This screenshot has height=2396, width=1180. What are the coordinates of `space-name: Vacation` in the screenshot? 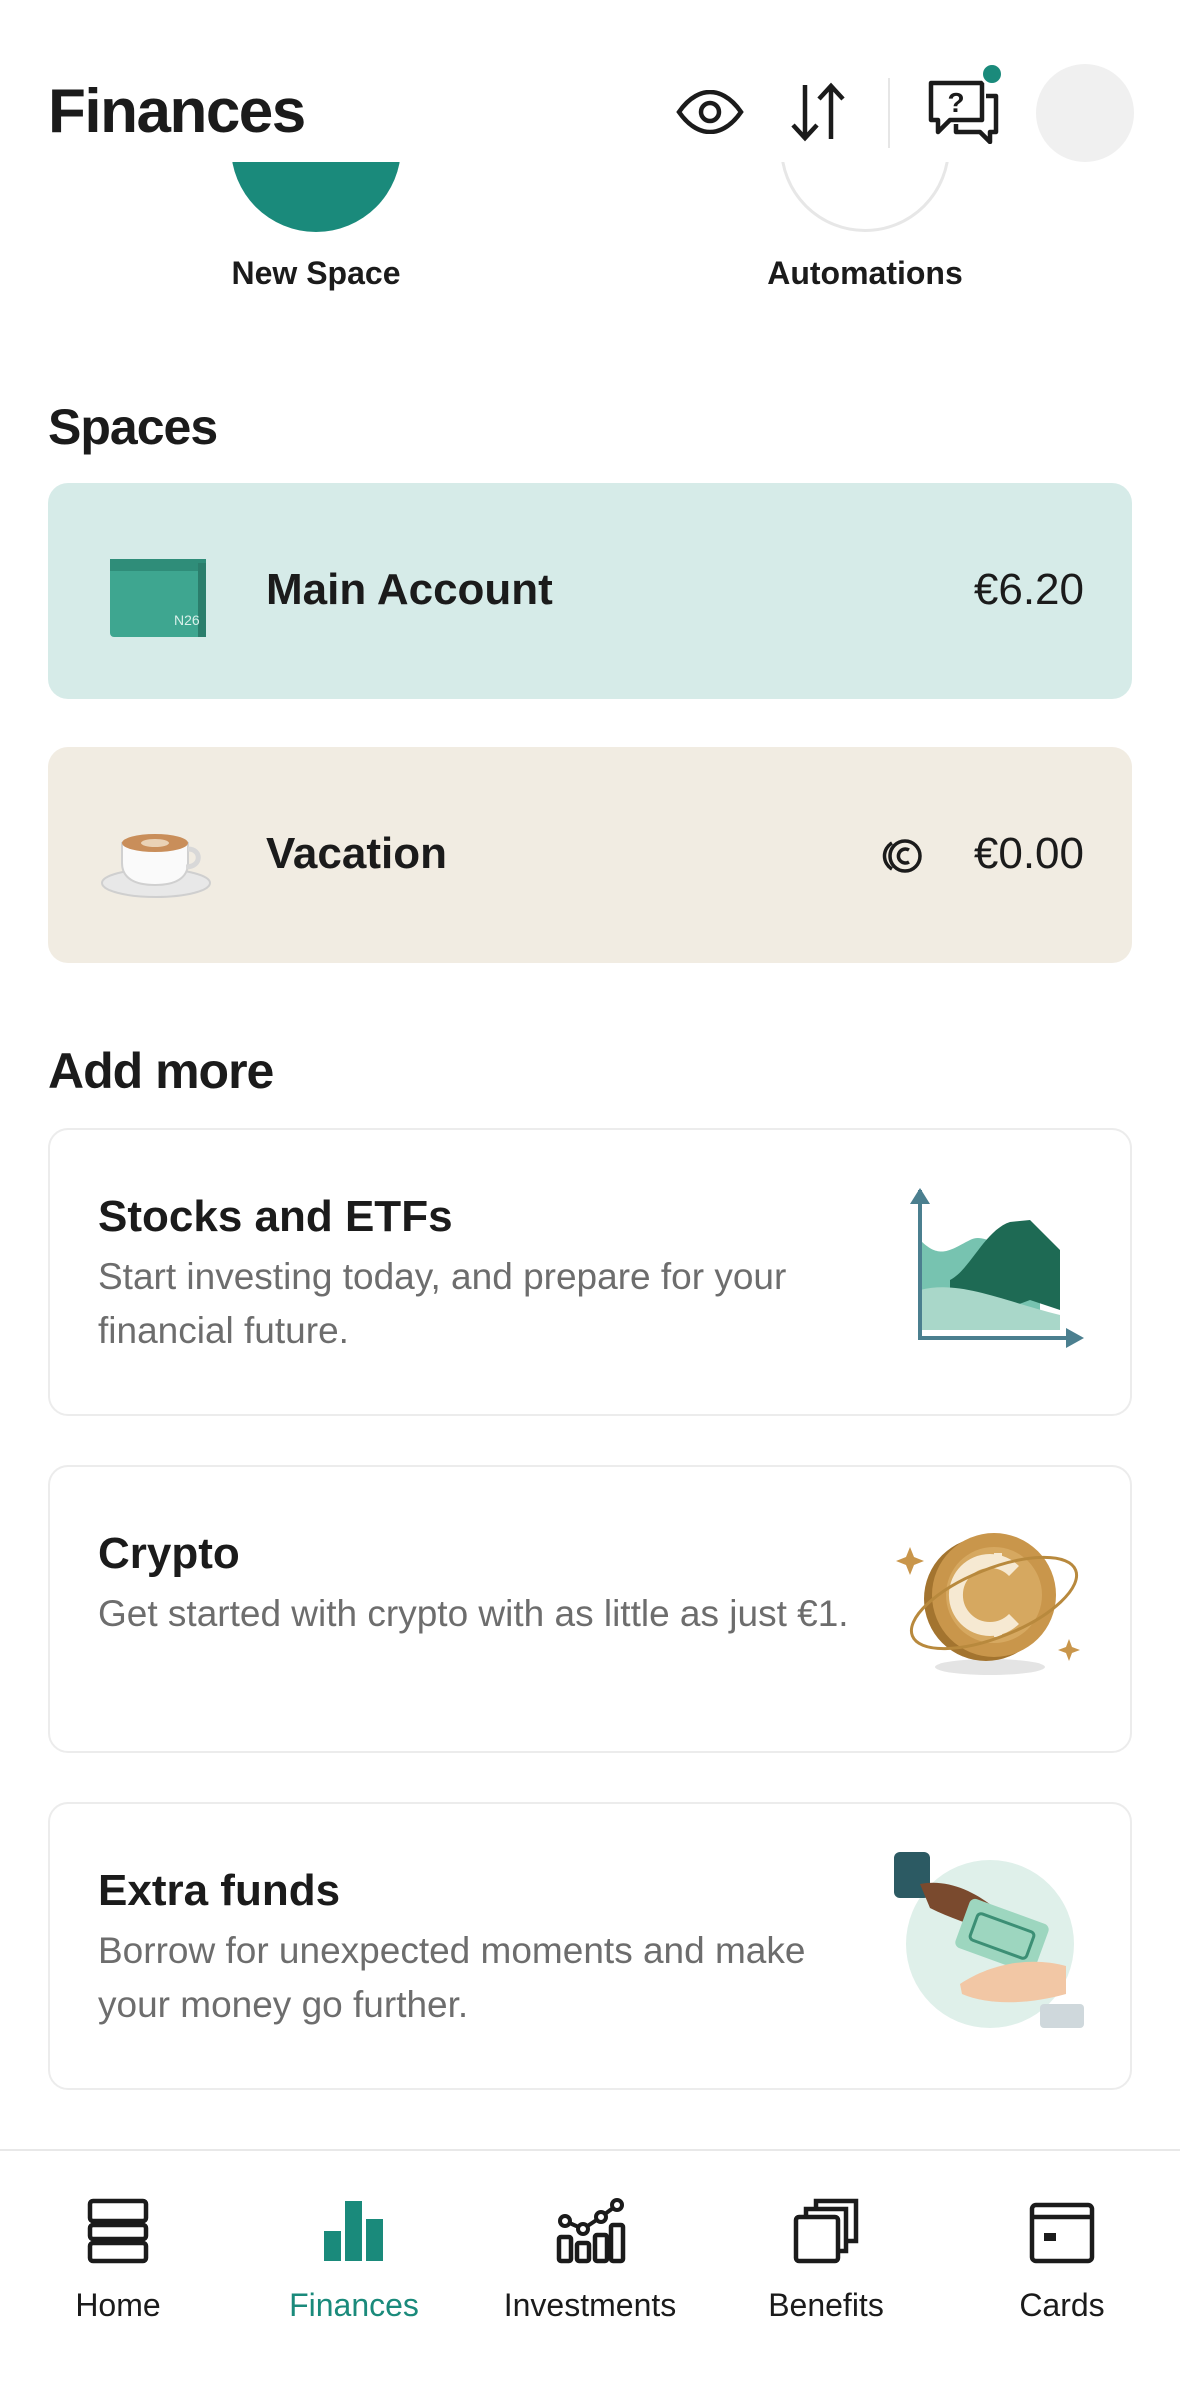 It's located at (356, 853).